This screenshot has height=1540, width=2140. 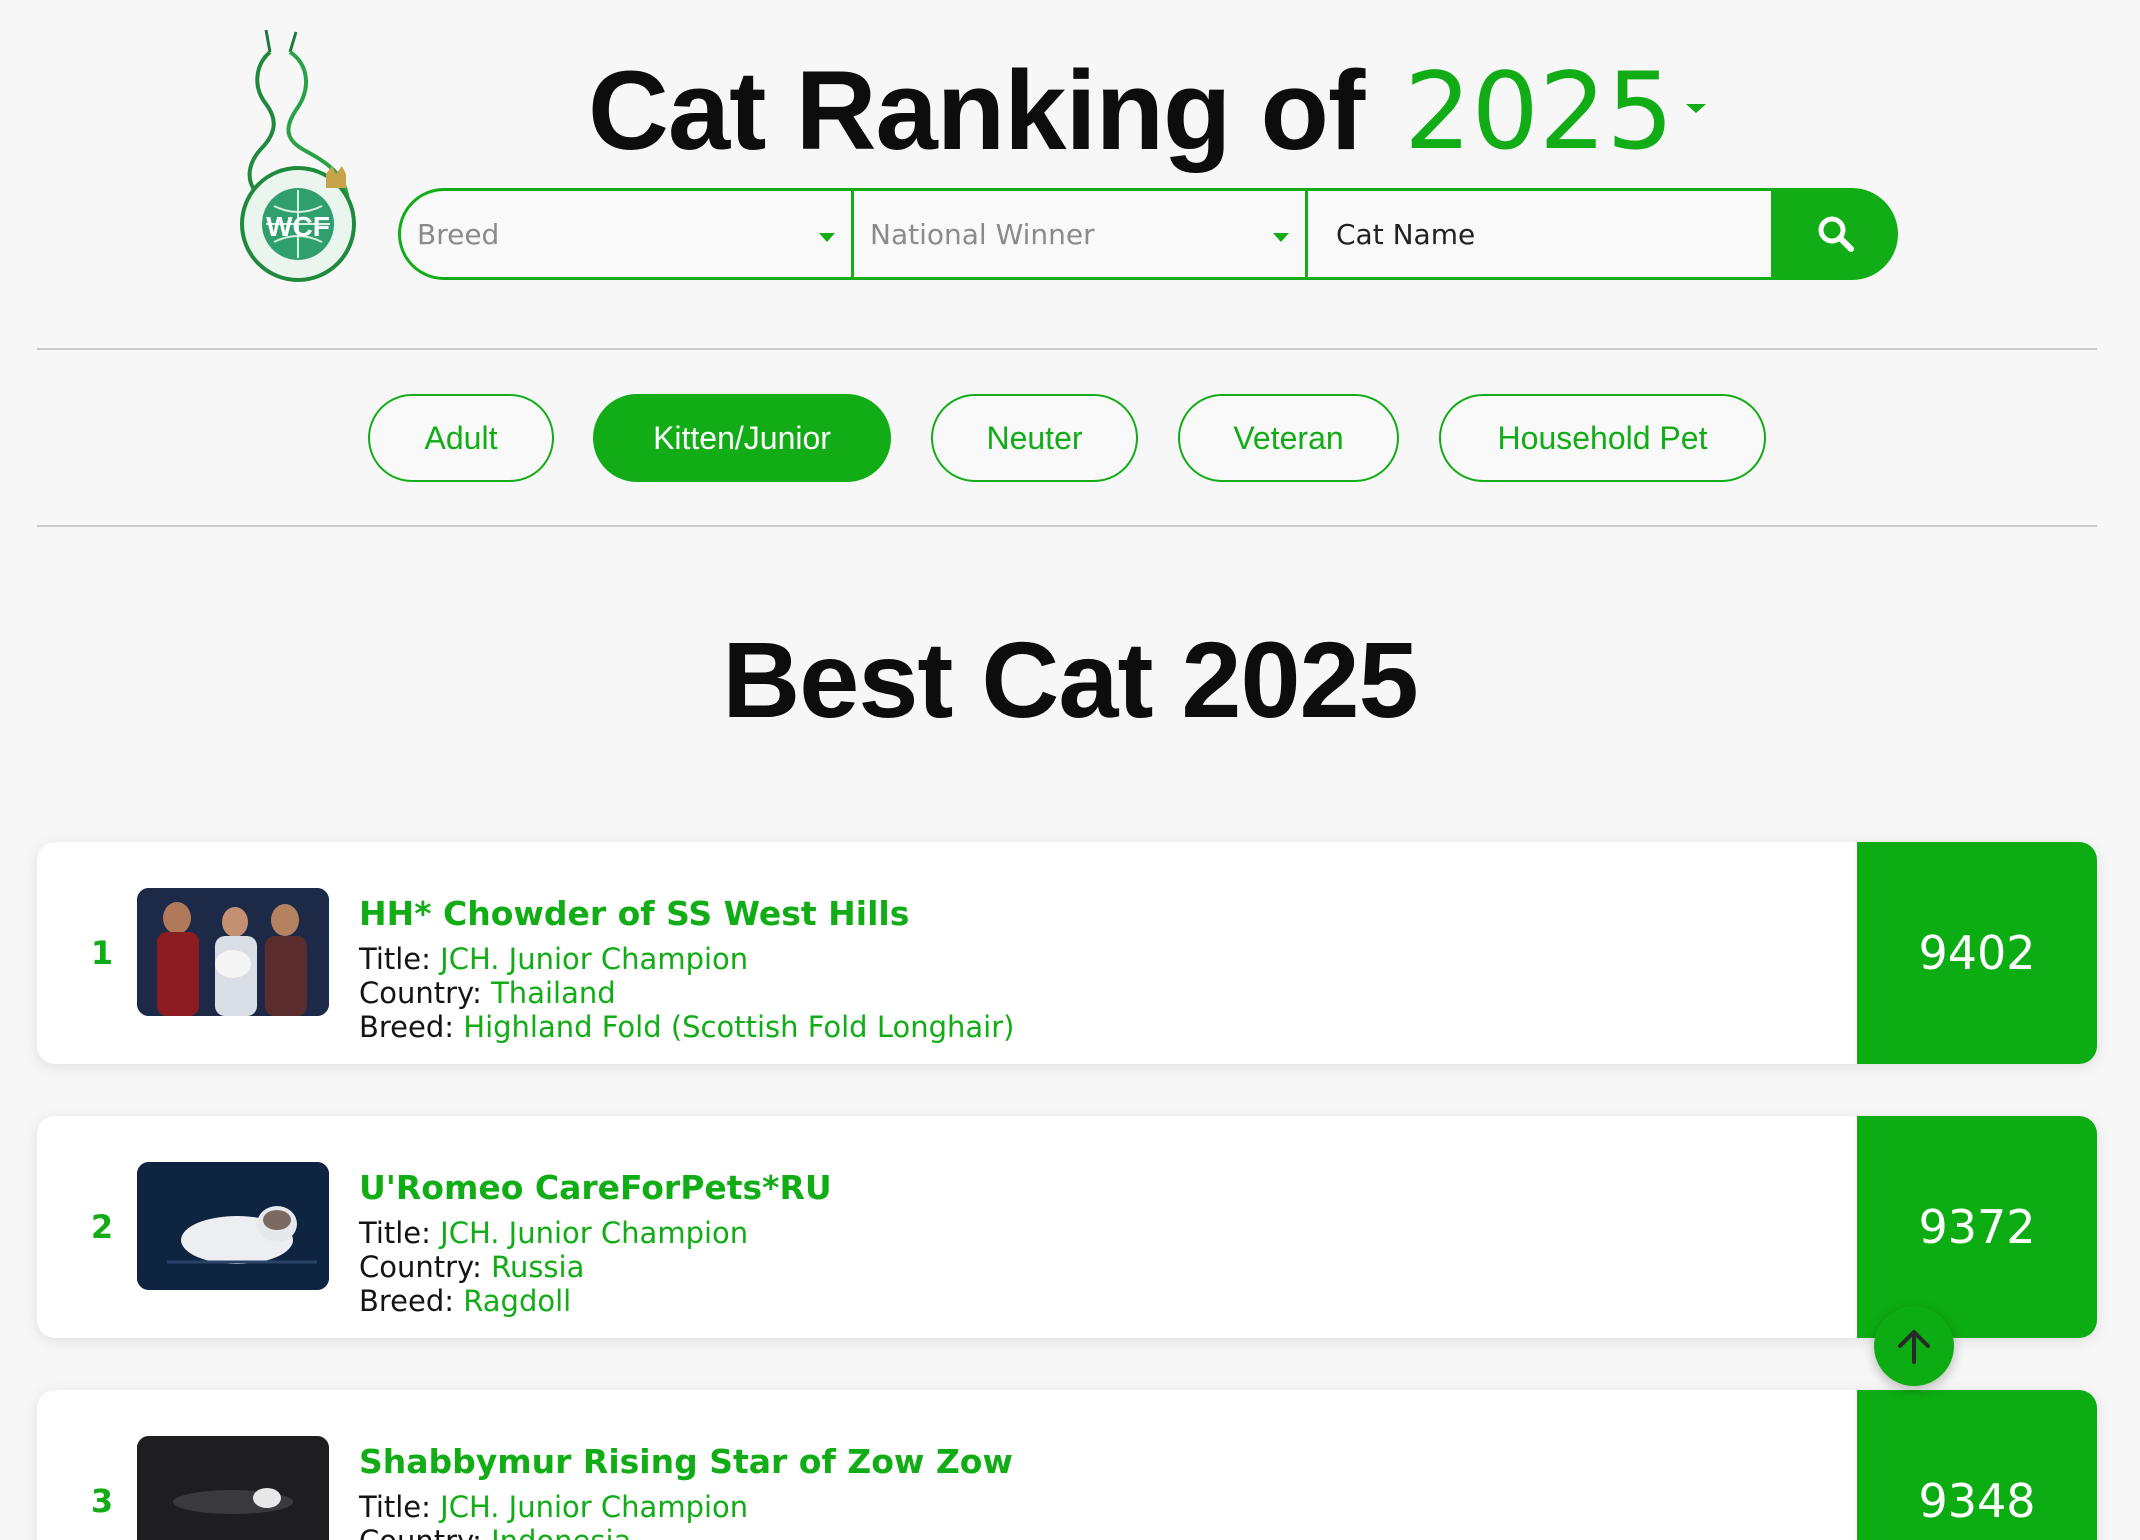 I want to click on tab-label: Neuter, so click(x=1034, y=437).